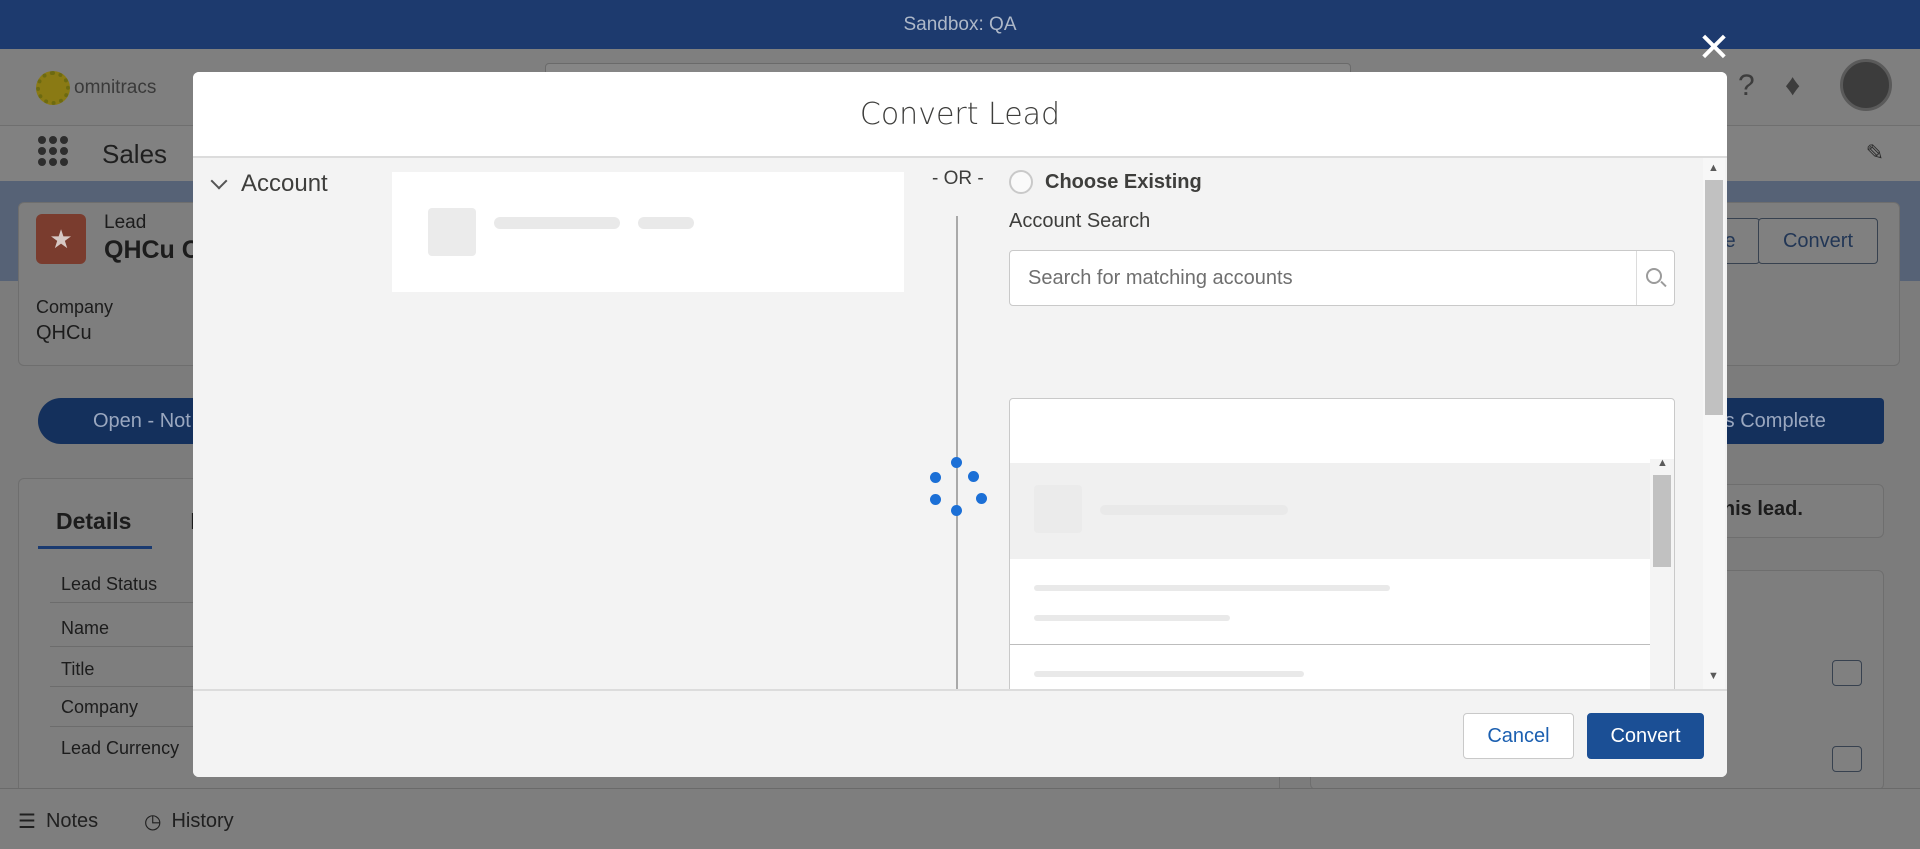  I want to click on radio-button, so click(1021, 182).